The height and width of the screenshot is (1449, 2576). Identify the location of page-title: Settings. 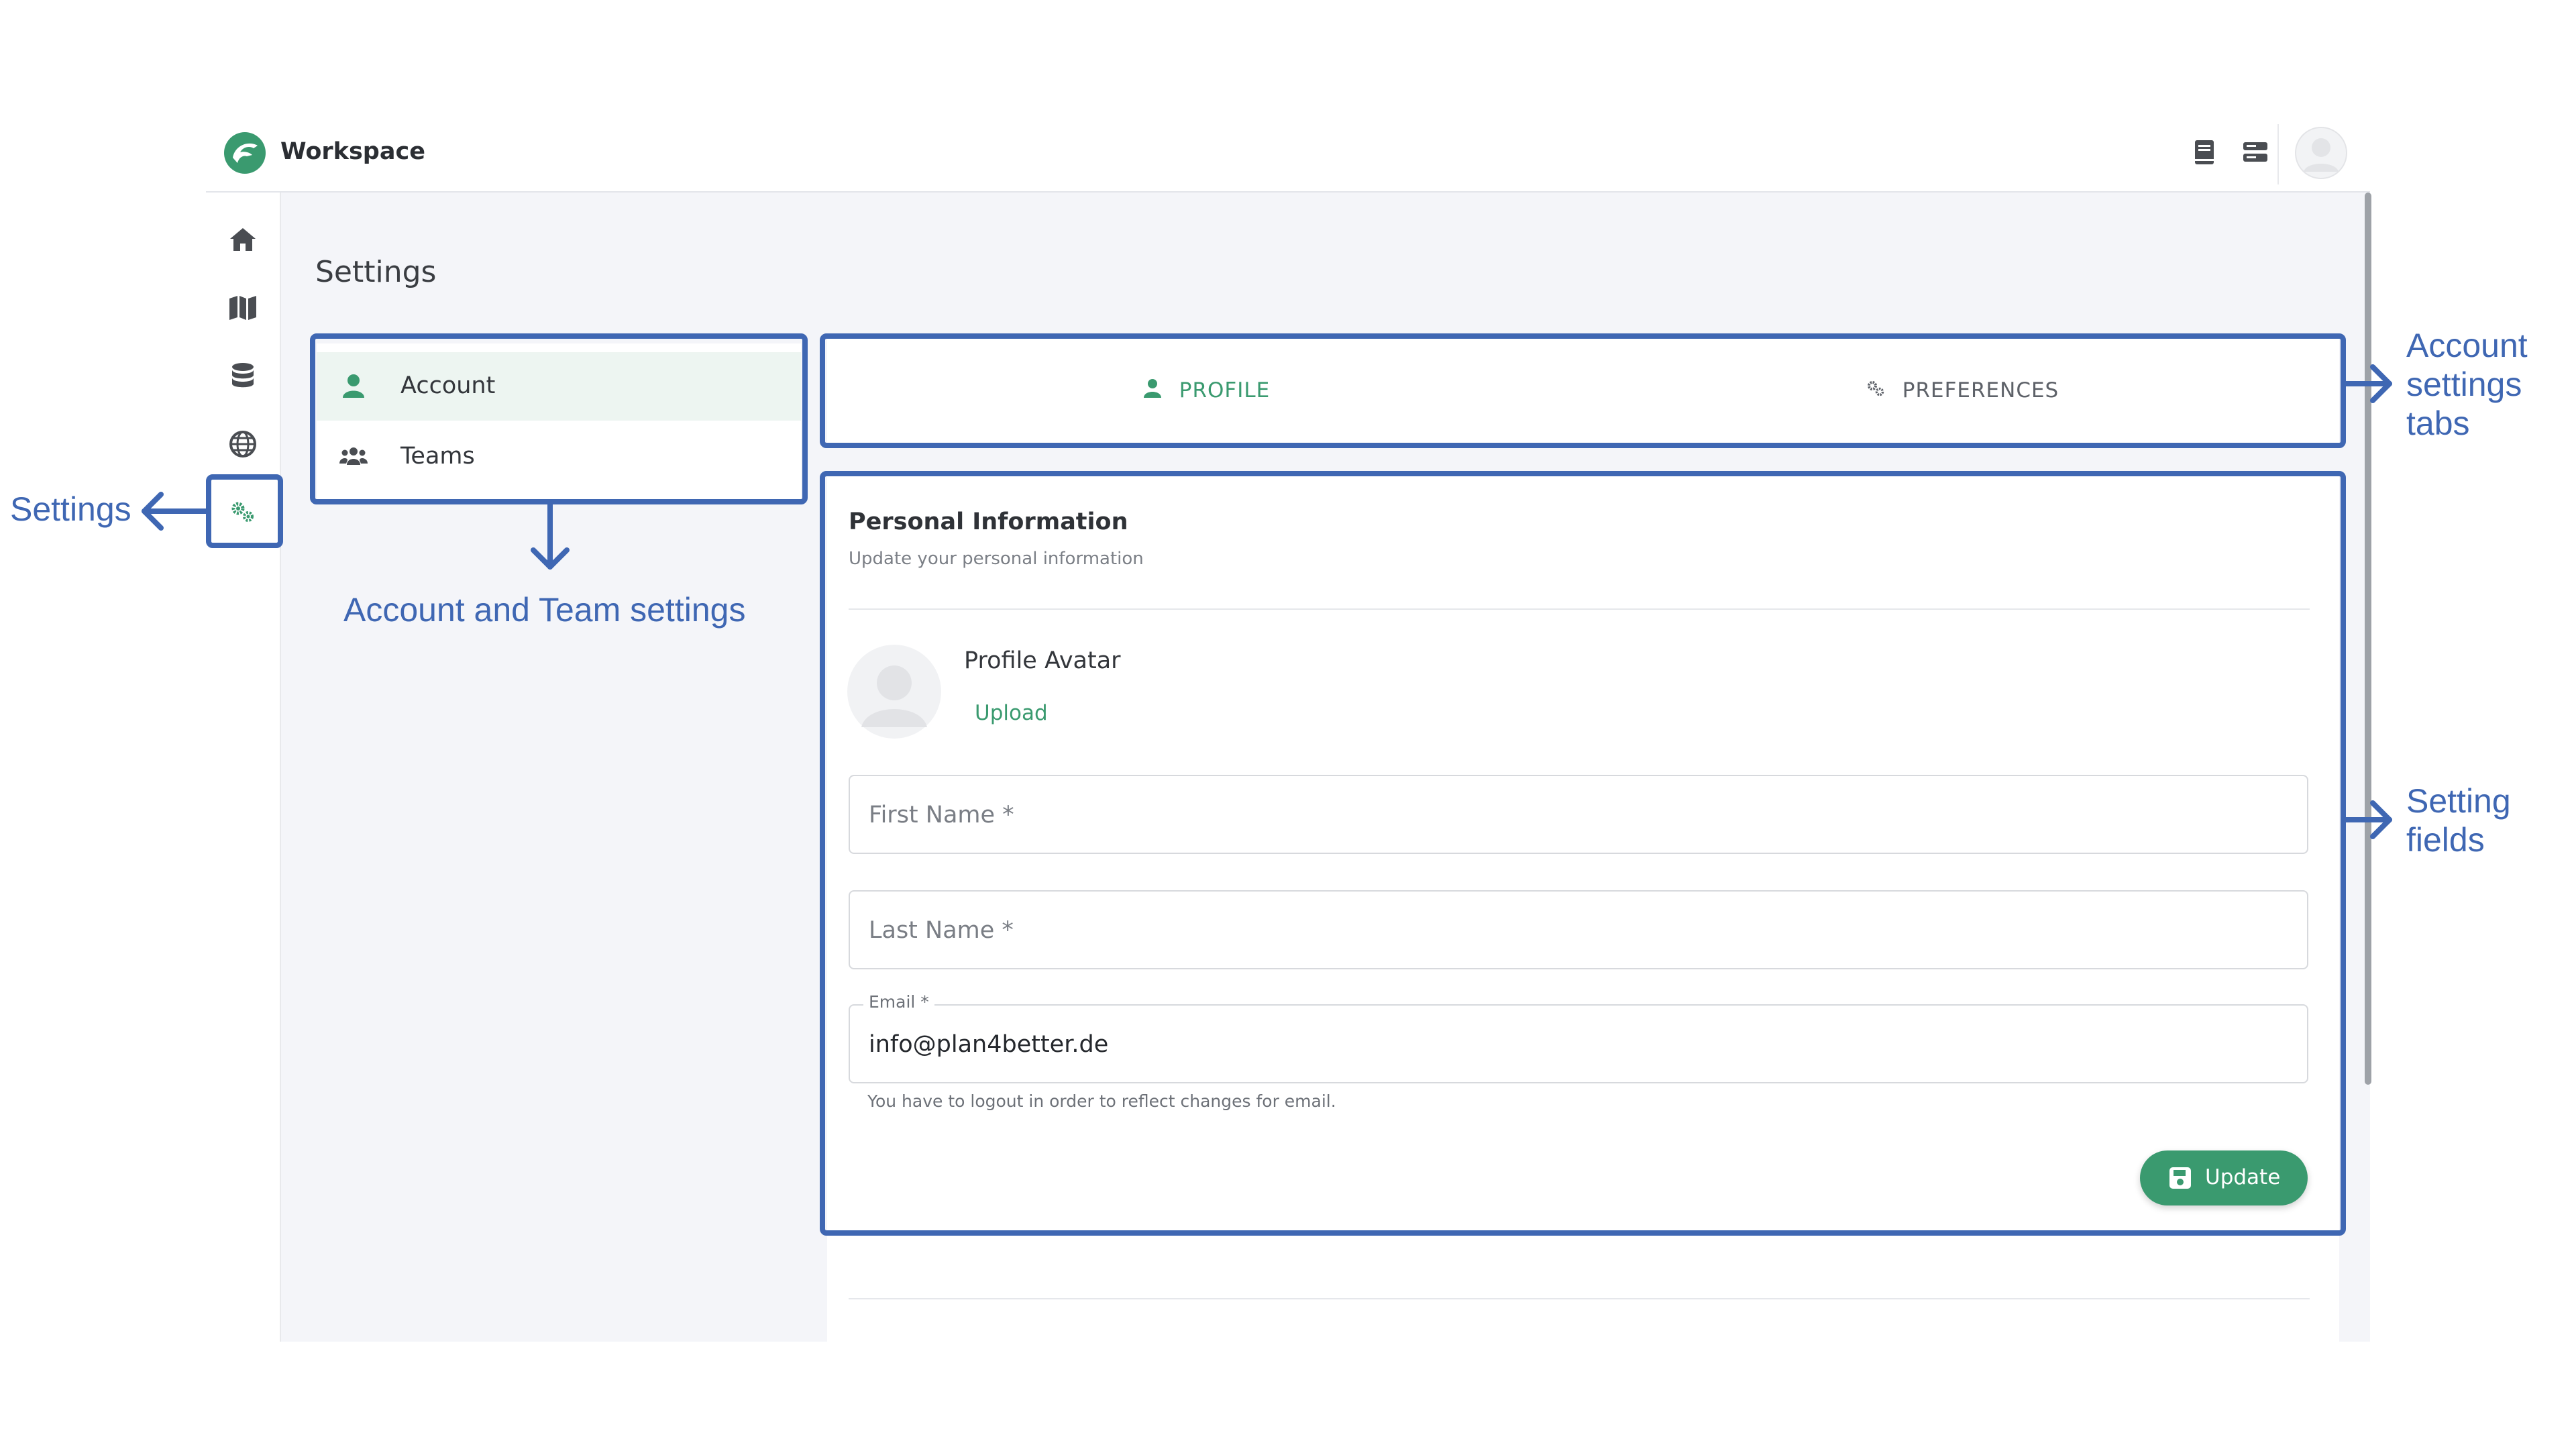
(376, 272).